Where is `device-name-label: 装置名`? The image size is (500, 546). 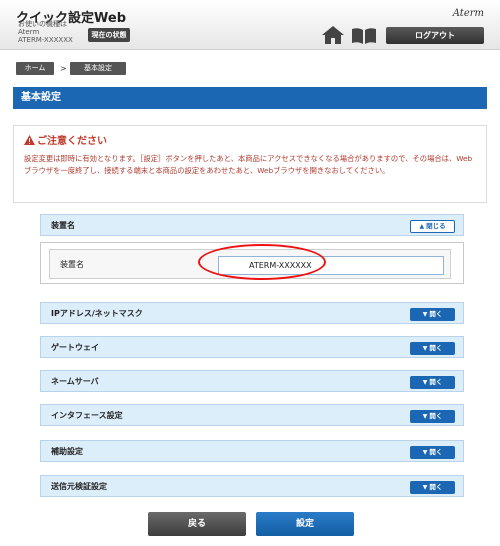 device-name-label: 装置名 is located at coordinates (72, 264).